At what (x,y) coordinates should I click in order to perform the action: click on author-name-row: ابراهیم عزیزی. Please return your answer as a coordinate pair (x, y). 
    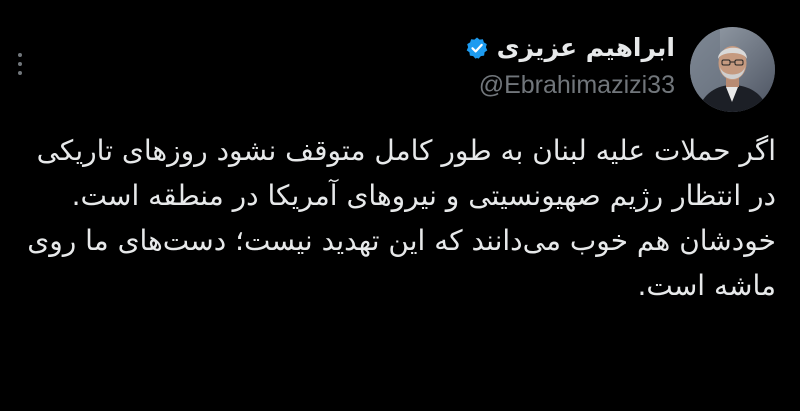
    Looking at the image, I should click on (570, 48).